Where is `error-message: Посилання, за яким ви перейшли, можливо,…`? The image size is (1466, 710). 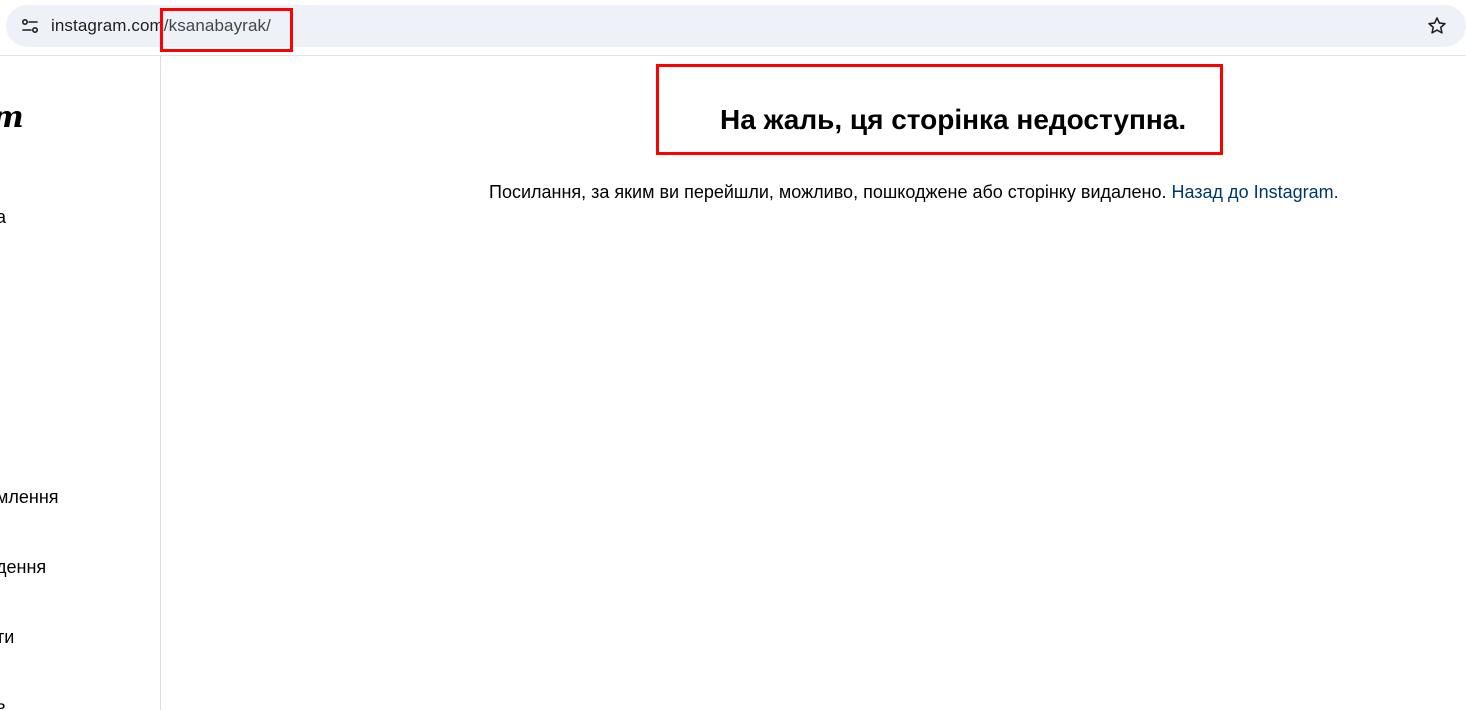
error-message: Посилання, за яким ви перейшли, можливо,… is located at coordinates (914, 192).